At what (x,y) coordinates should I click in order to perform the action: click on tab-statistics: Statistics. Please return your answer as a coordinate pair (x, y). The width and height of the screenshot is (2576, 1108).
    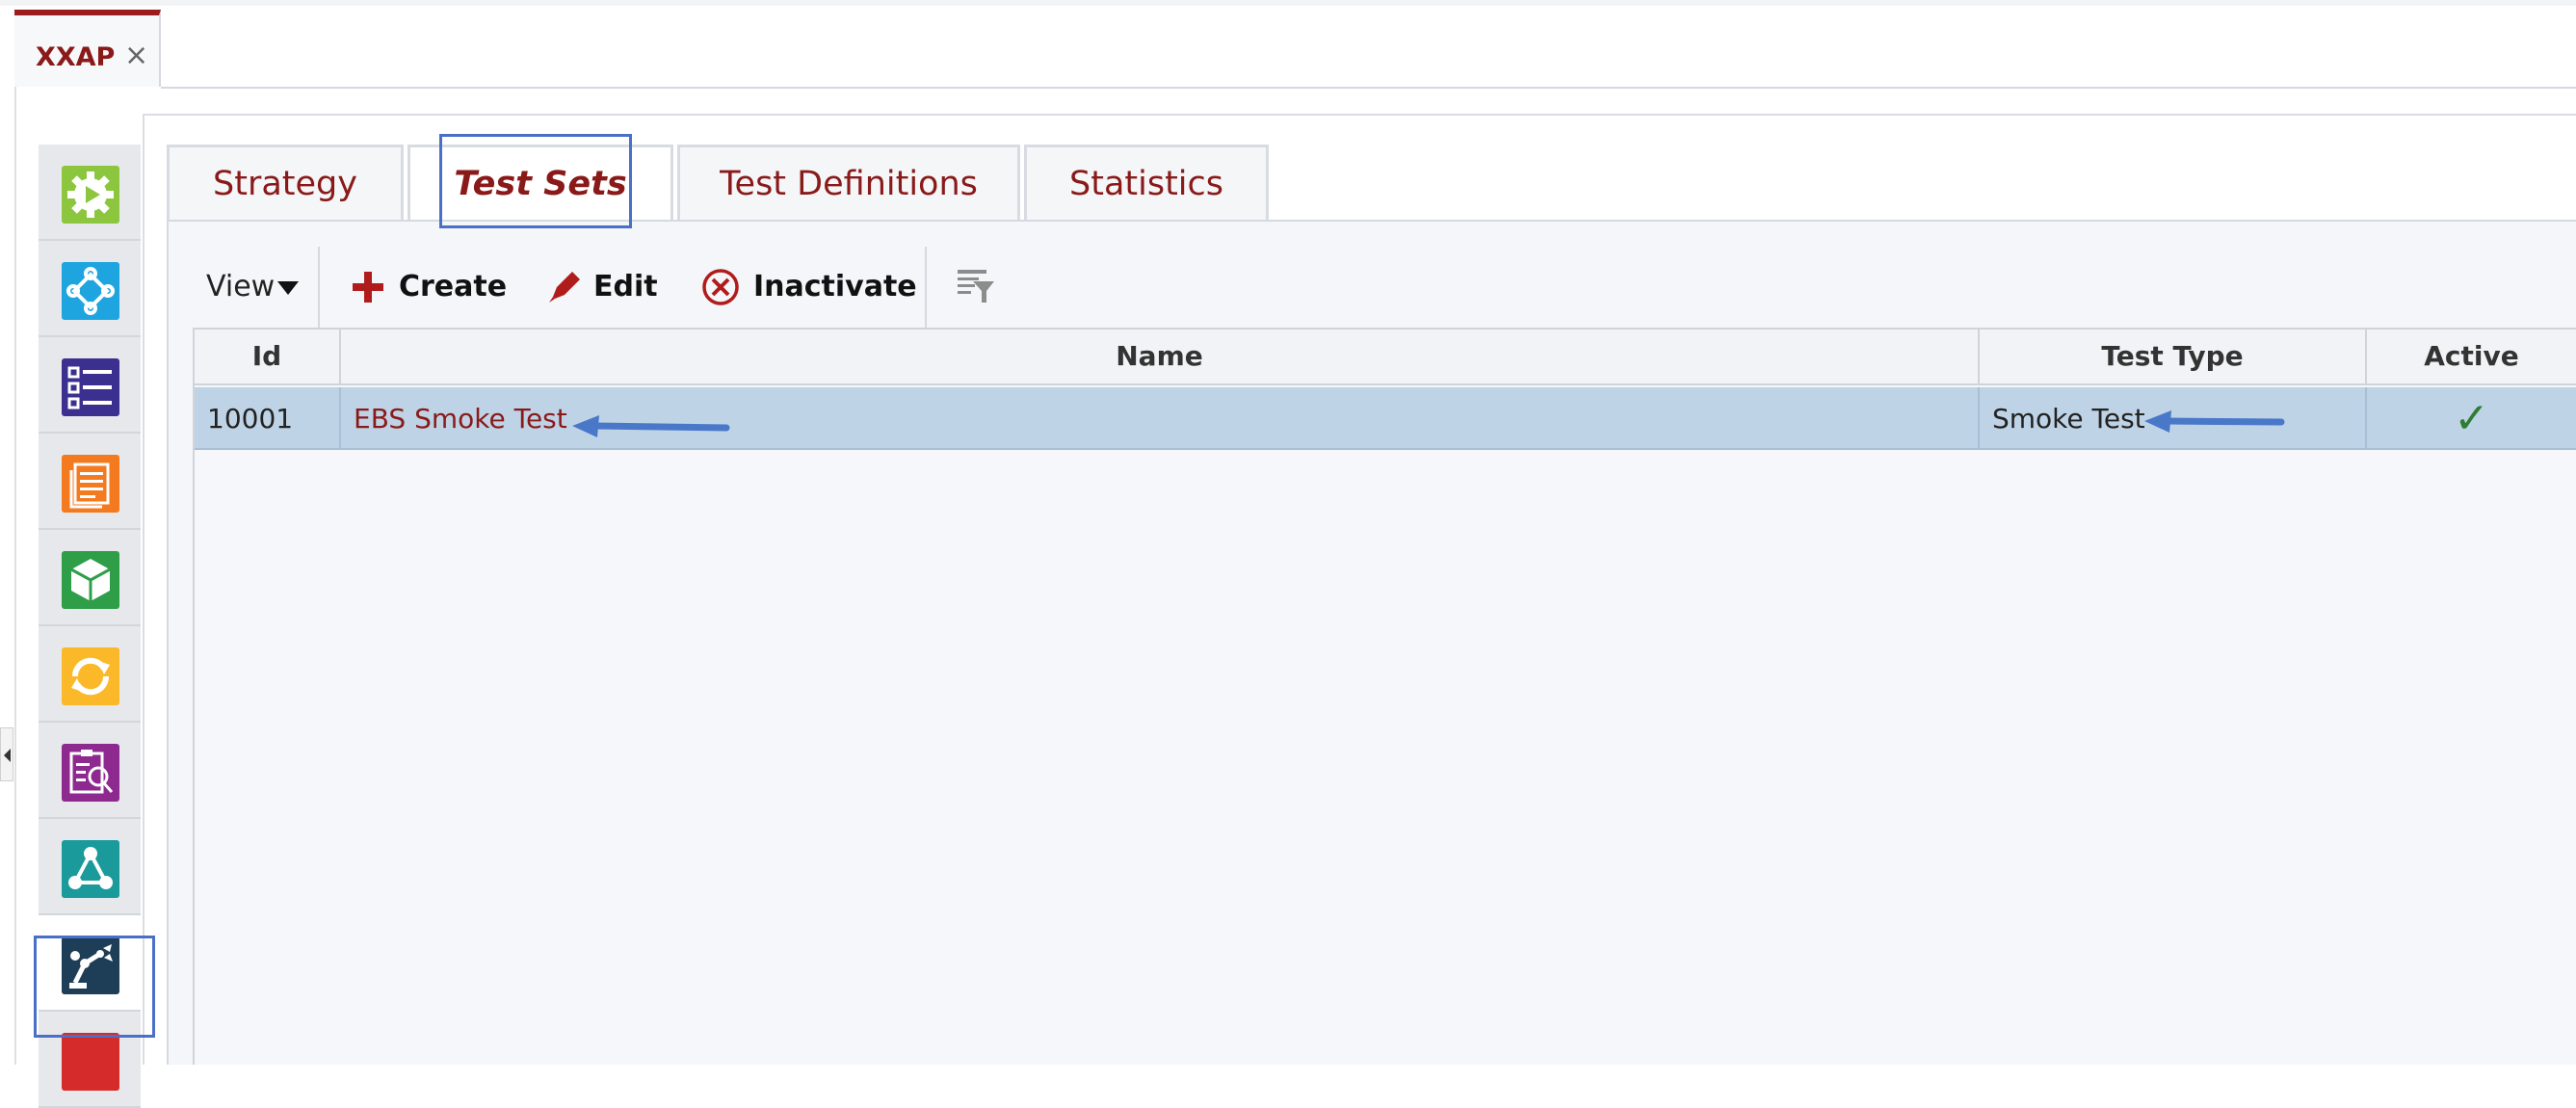
    Looking at the image, I should click on (1146, 184).